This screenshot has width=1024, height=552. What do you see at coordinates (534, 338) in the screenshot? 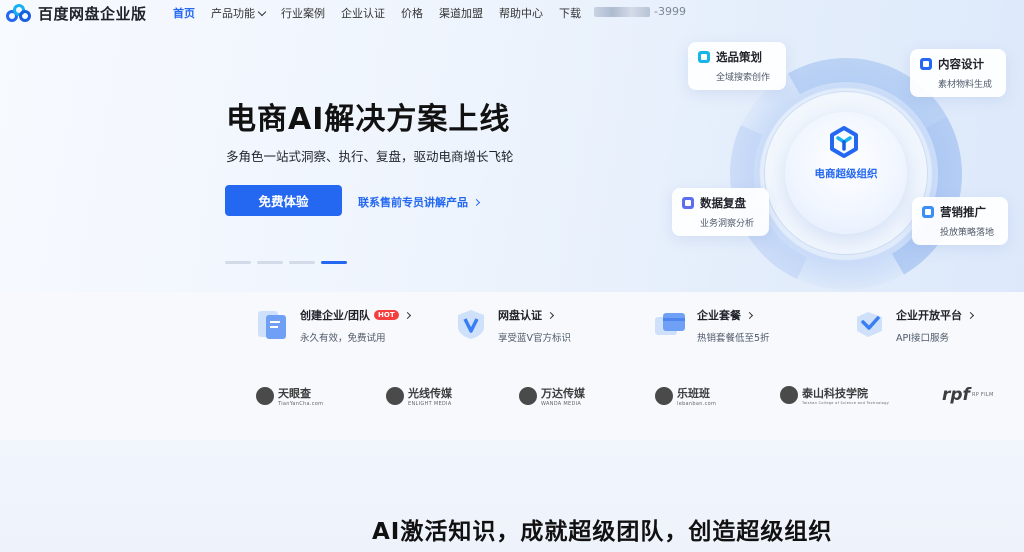
I see `feature-subtitle: 享受蓝V官方标识` at bounding box center [534, 338].